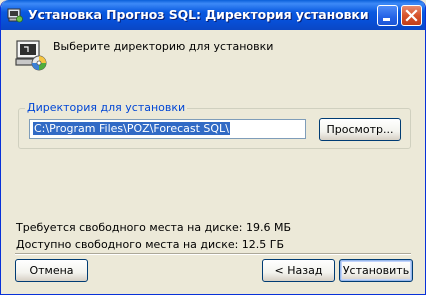  I want to click on close-button, so click(411, 15).